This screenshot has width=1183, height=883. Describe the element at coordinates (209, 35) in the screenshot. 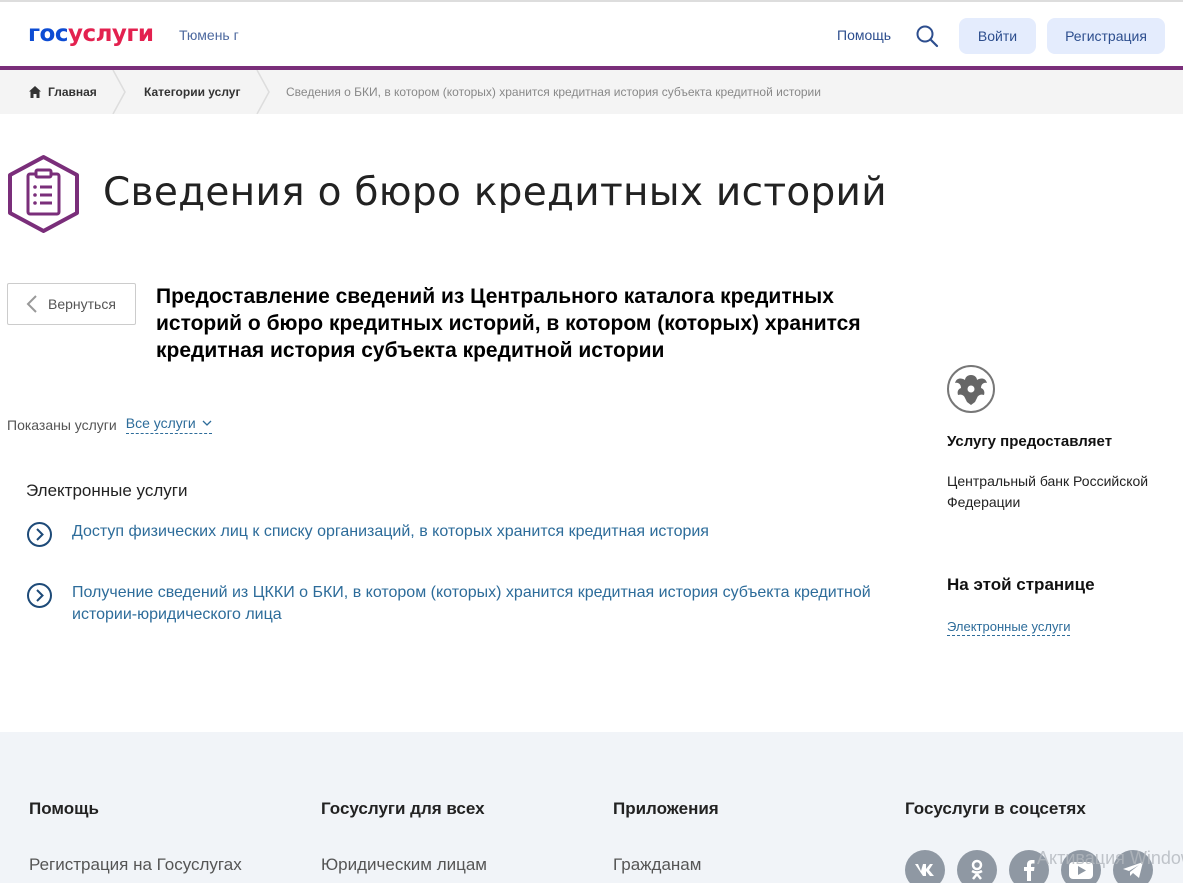

I see `city-selector: Тюмень г` at that location.